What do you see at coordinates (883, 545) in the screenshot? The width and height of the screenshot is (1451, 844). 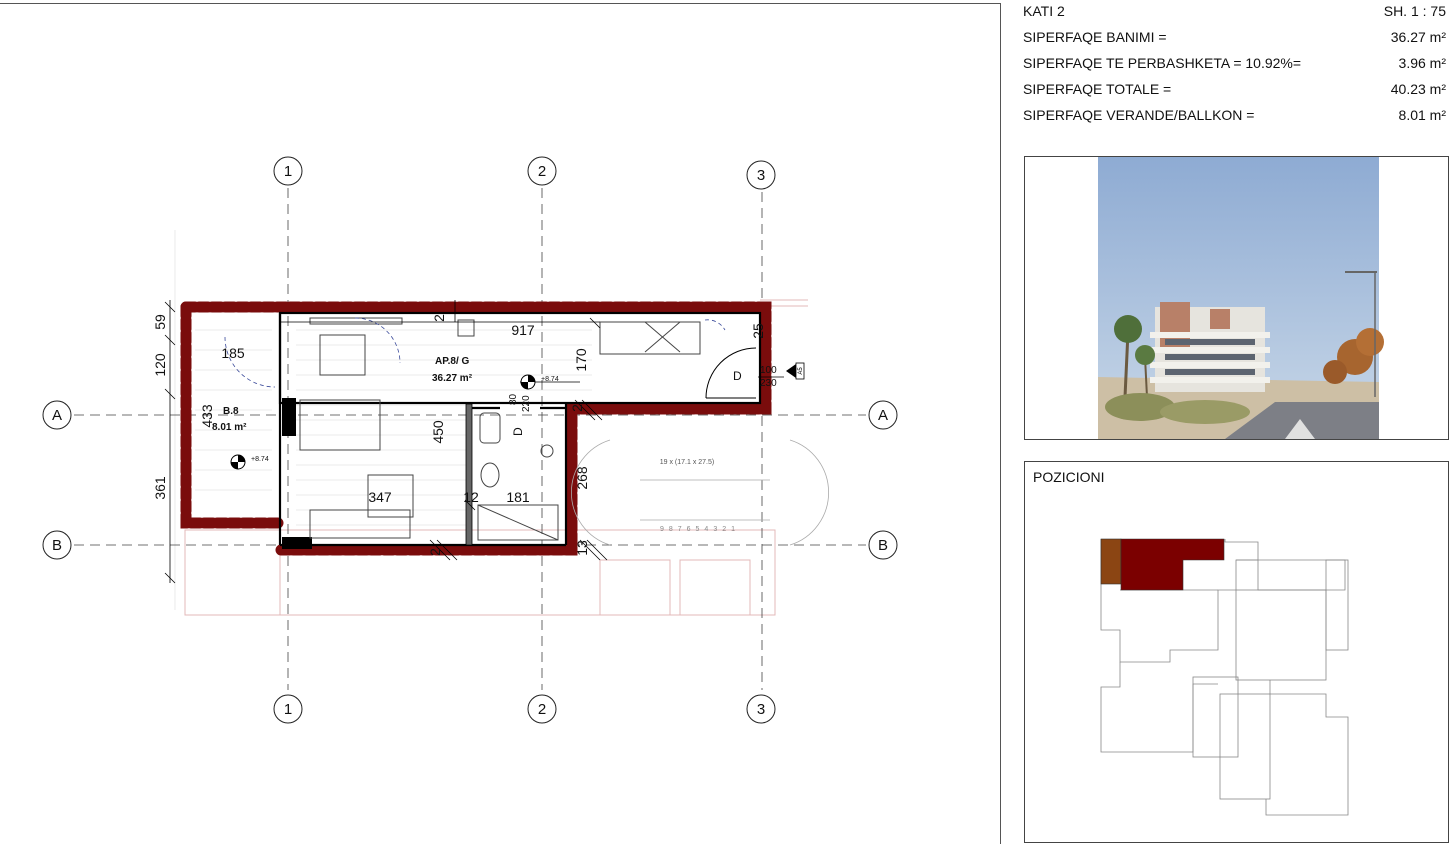 I see `grid-label-b-right: B` at bounding box center [883, 545].